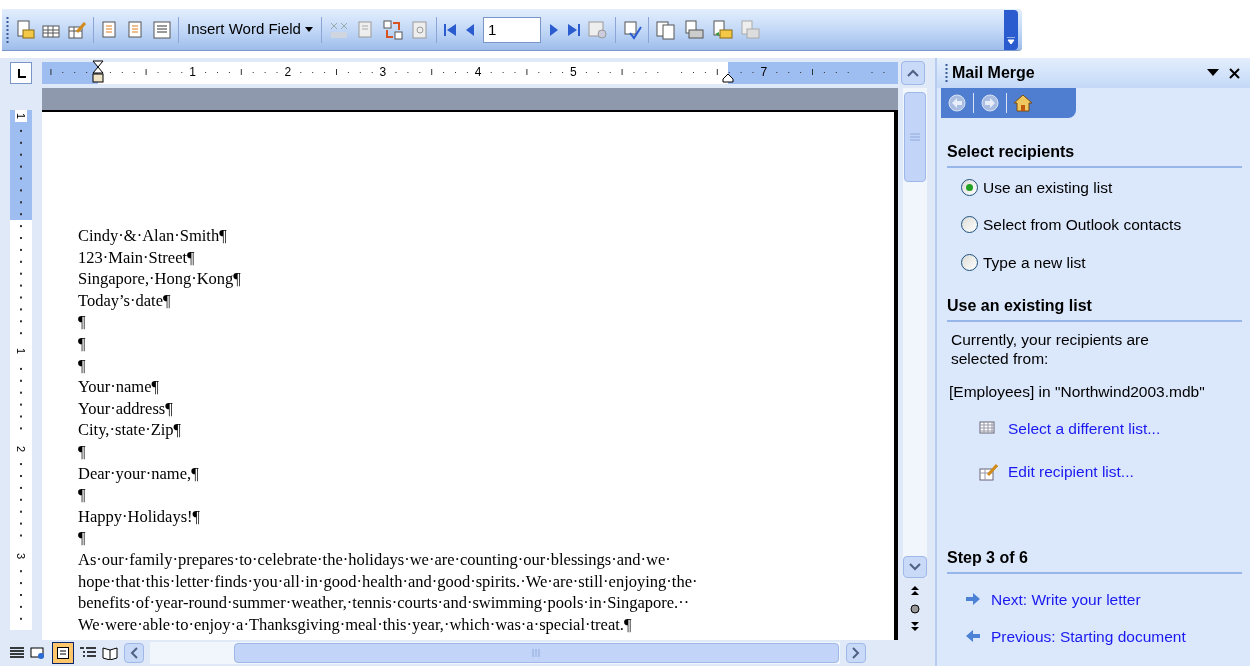 This screenshot has width=1250, height=666. I want to click on section-heading: Step 3 of 6, so click(1094, 559).